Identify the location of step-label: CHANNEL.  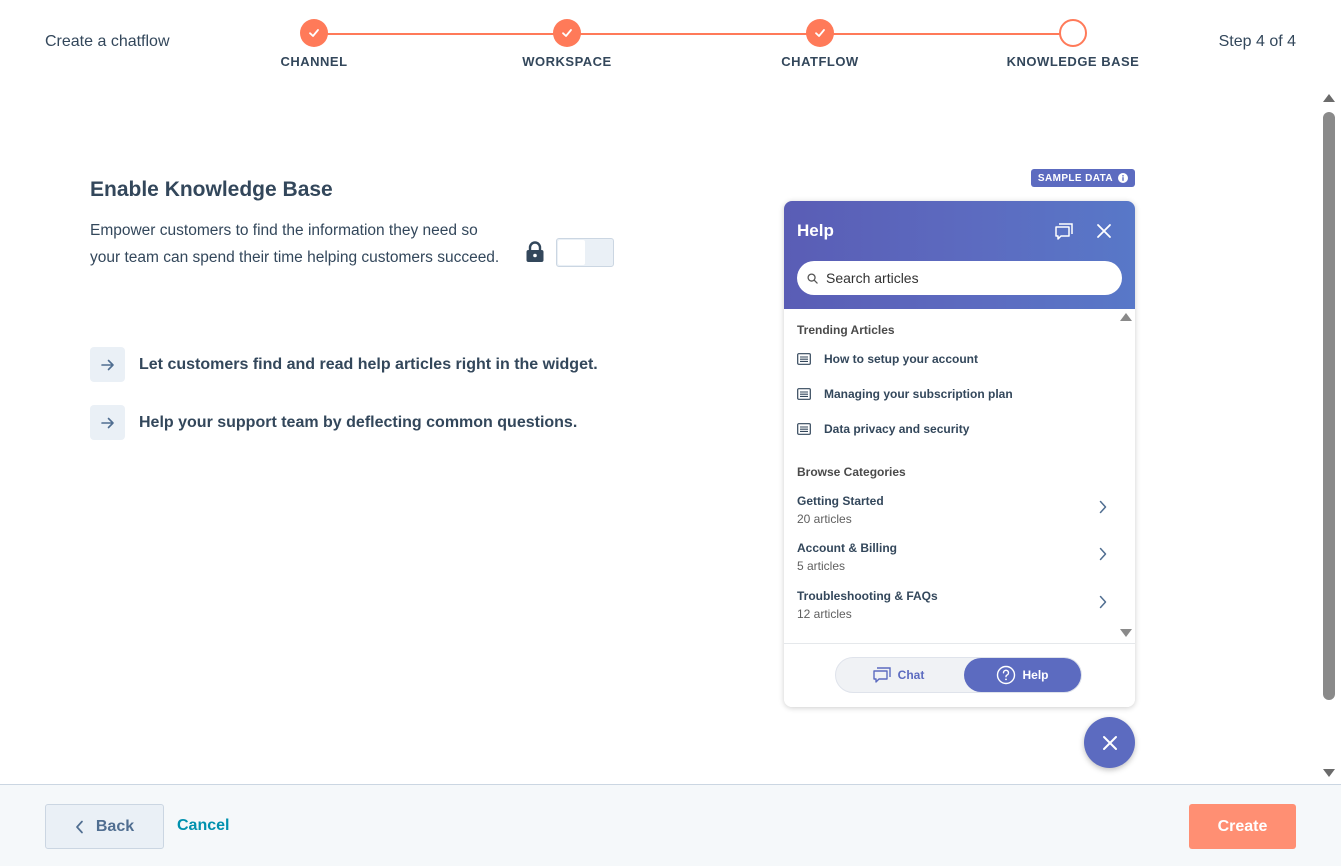
(314, 61).